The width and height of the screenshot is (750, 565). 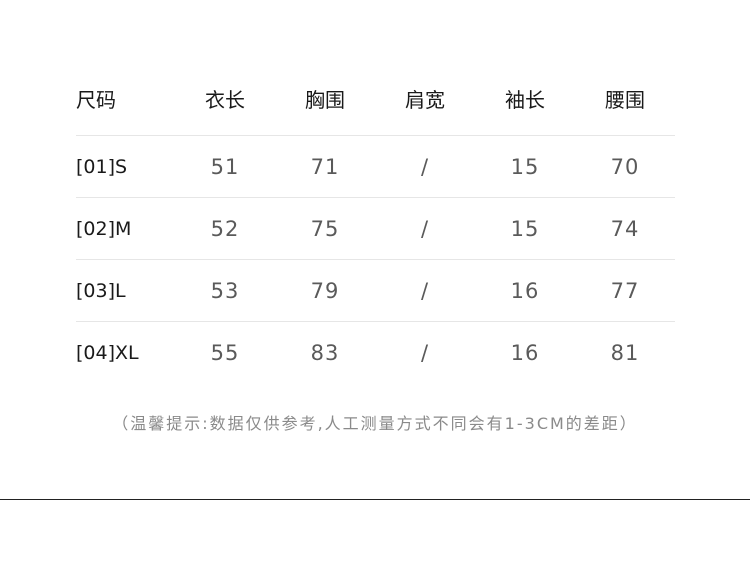 What do you see at coordinates (104, 228) in the screenshot?
I see `size-label: [02]M` at bounding box center [104, 228].